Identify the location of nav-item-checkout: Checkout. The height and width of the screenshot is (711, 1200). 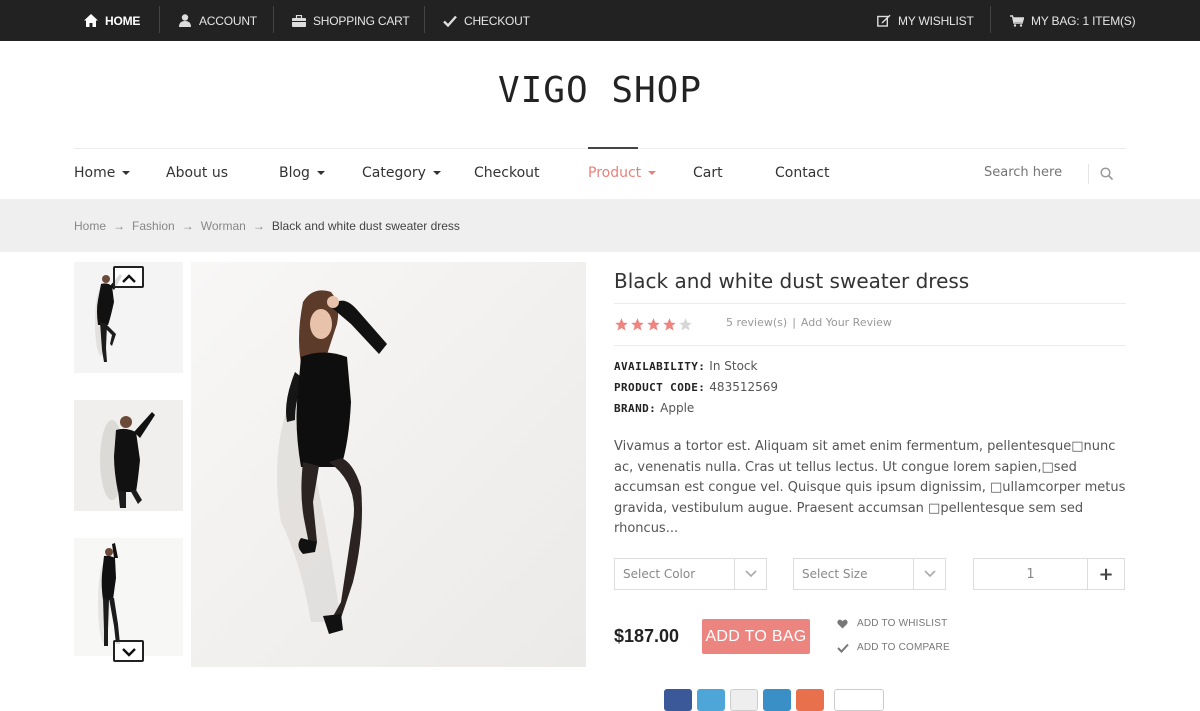
(507, 173).